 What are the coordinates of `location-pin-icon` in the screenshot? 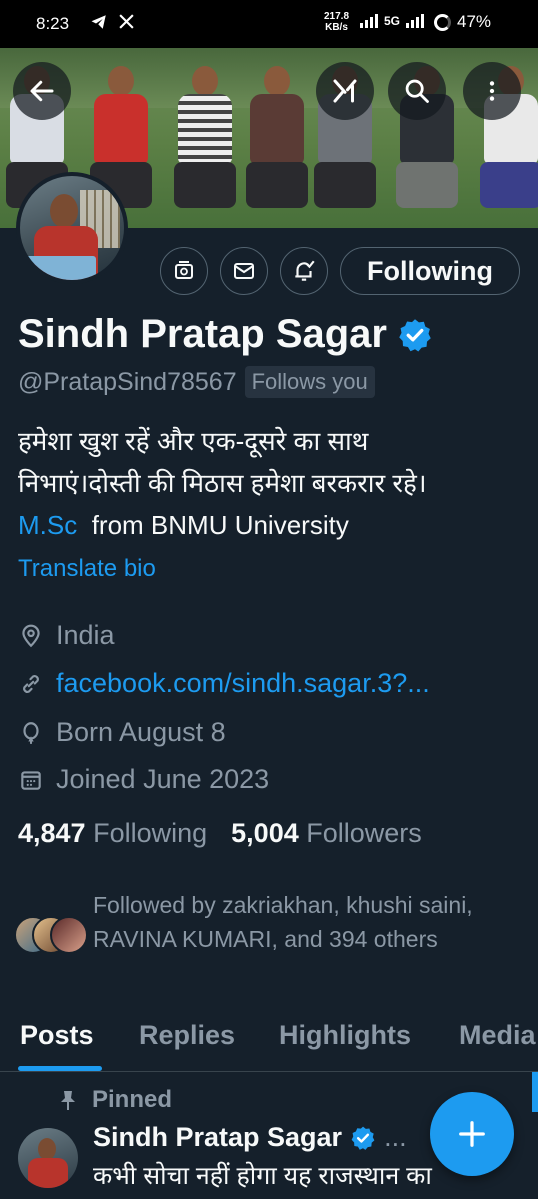 It's located at (31, 635).